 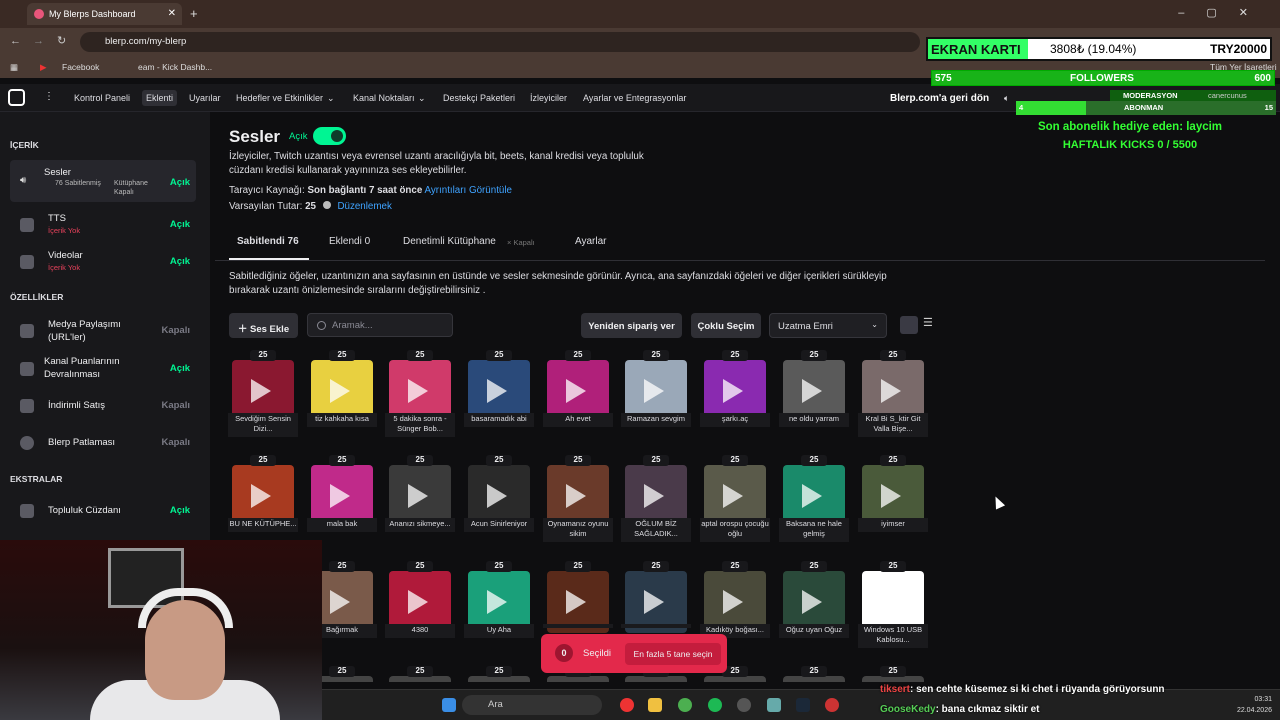 What do you see at coordinates (828, 325) in the screenshot?
I see `sort-select: Uzatma Emri ⌄` at bounding box center [828, 325].